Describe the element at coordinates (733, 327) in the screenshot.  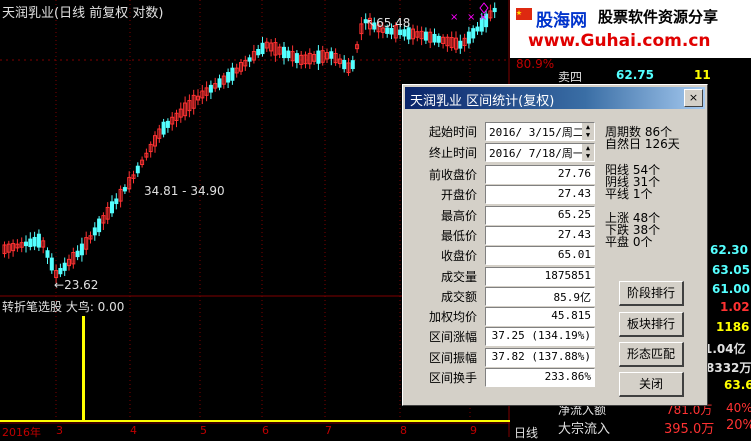
I see `right-value: 1186` at that location.